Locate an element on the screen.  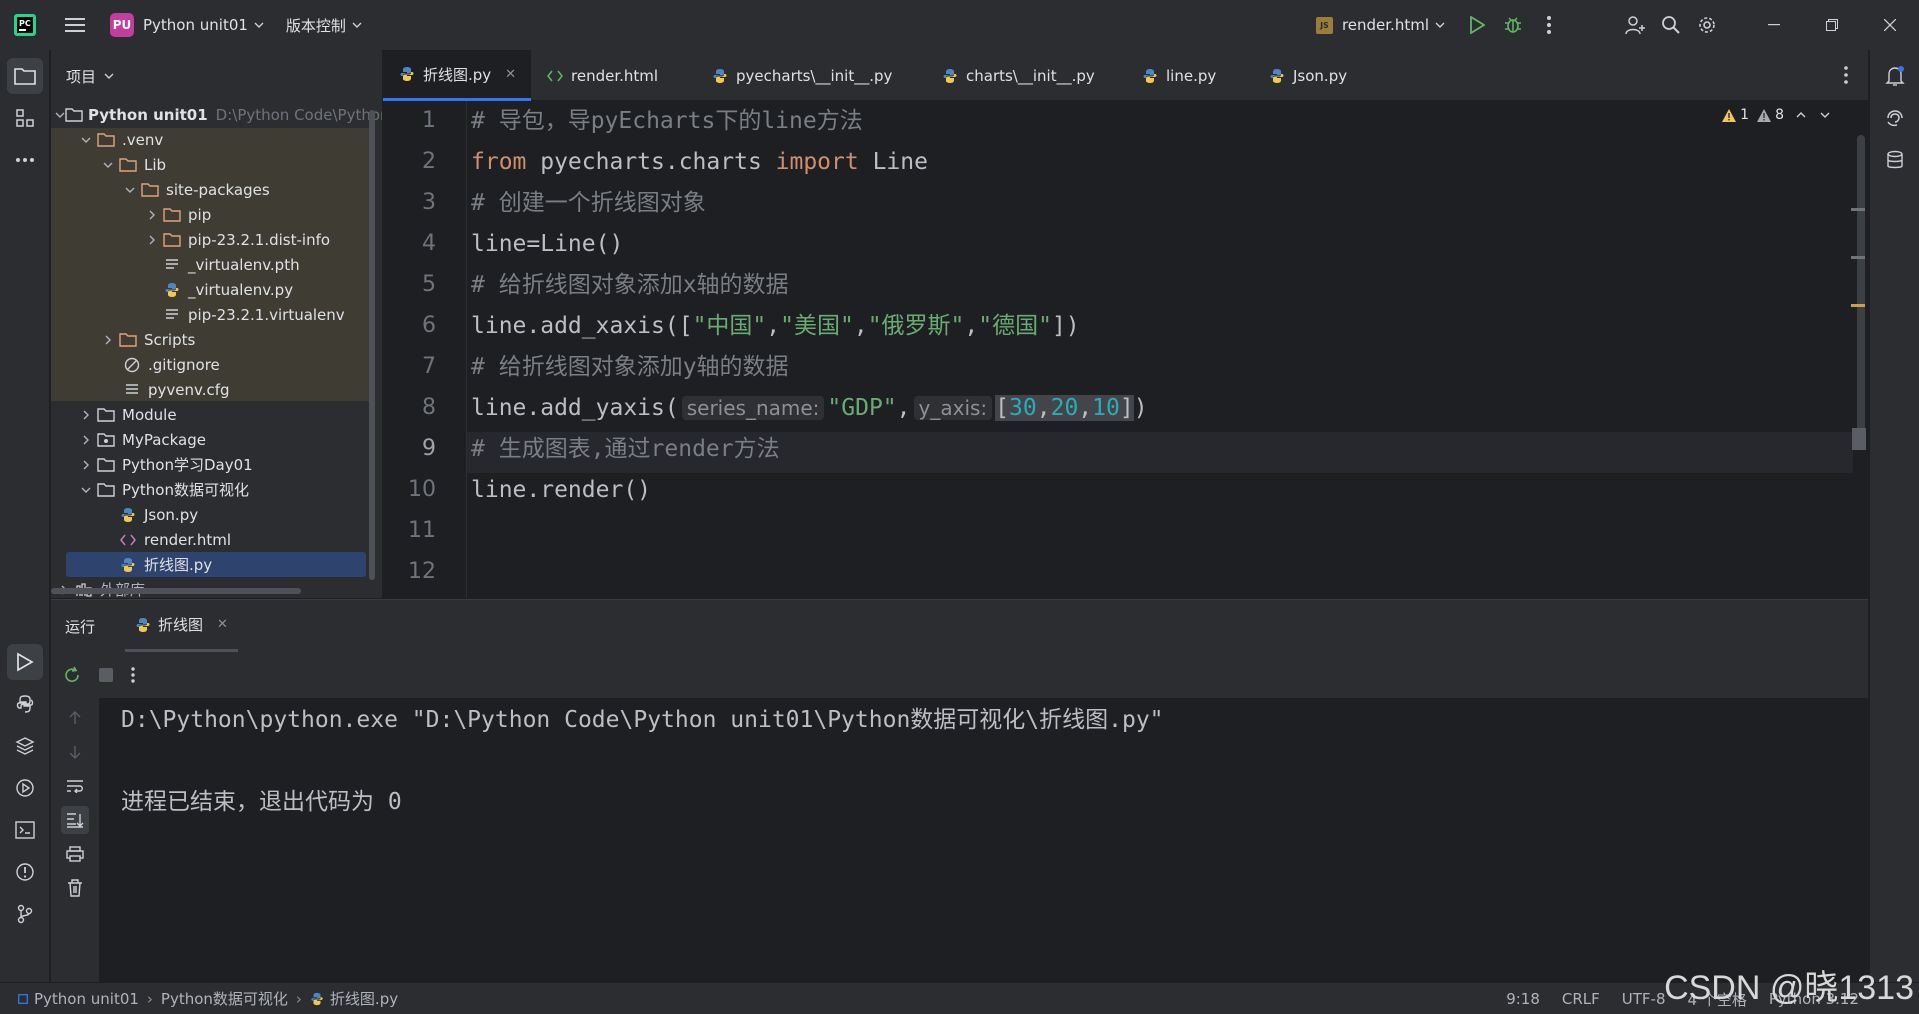
minimize-window-button is located at coordinates (1774, 25).